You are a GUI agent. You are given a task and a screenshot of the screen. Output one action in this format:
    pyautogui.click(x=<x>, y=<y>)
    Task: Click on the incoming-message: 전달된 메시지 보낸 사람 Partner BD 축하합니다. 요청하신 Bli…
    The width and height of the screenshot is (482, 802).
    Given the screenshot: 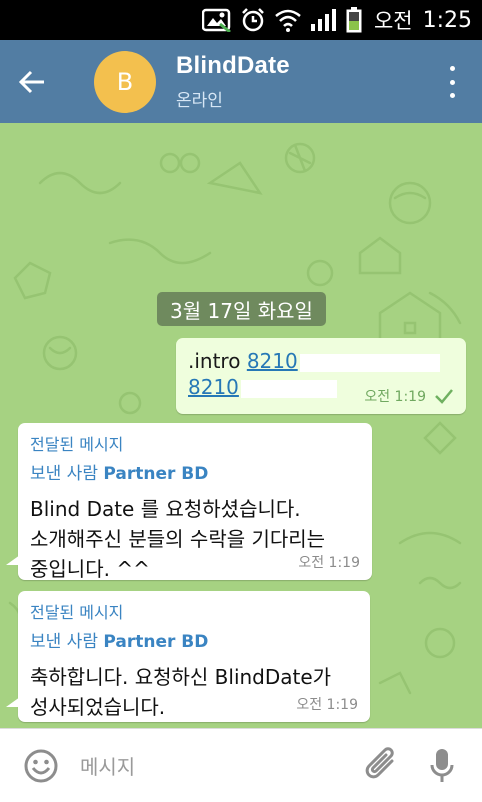 What is the action you would take?
    pyautogui.click(x=194, y=656)
    